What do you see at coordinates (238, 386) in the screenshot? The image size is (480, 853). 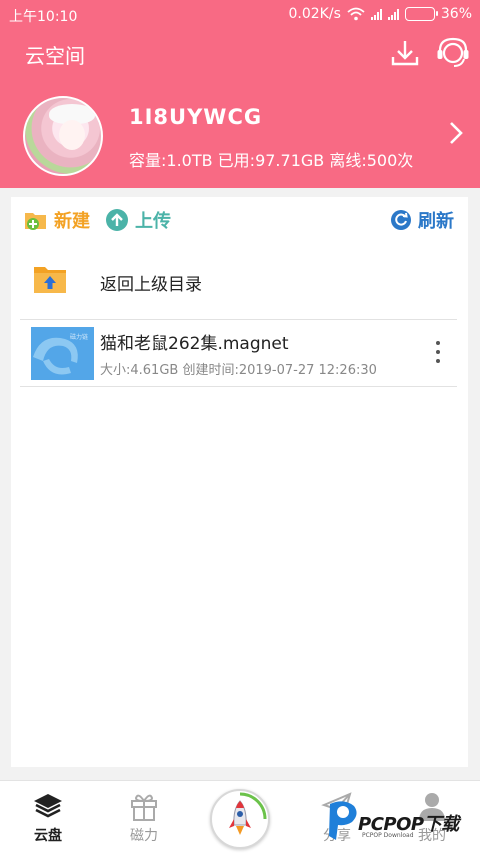 I see `divider` at bounding box center [238, 386].